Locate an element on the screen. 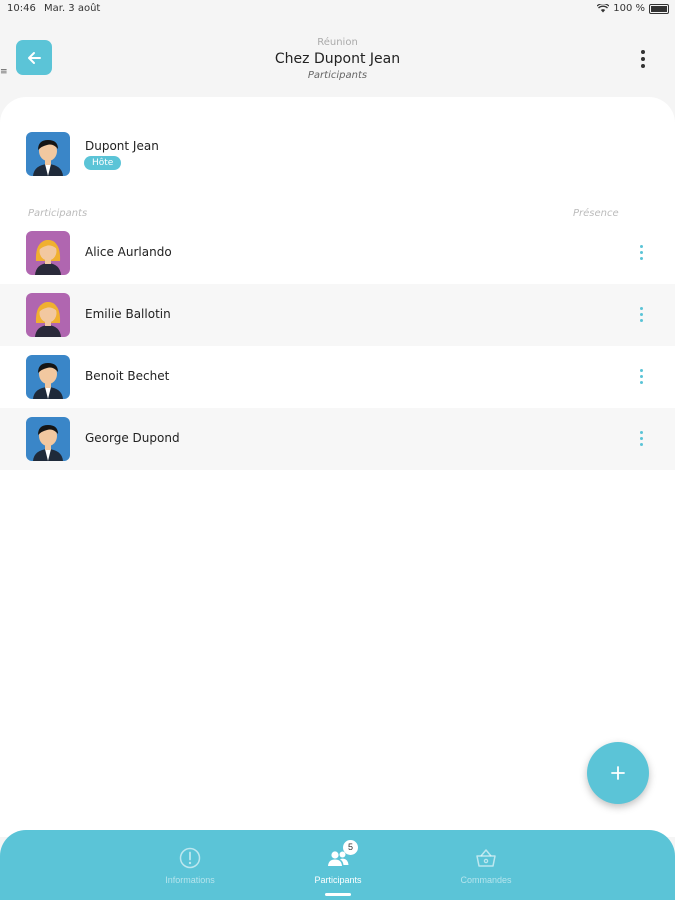 Image resolution: width=675 pixels, height=900 pixels. participant-name: Emilie Ballotin is located at coordinates (128, 314).